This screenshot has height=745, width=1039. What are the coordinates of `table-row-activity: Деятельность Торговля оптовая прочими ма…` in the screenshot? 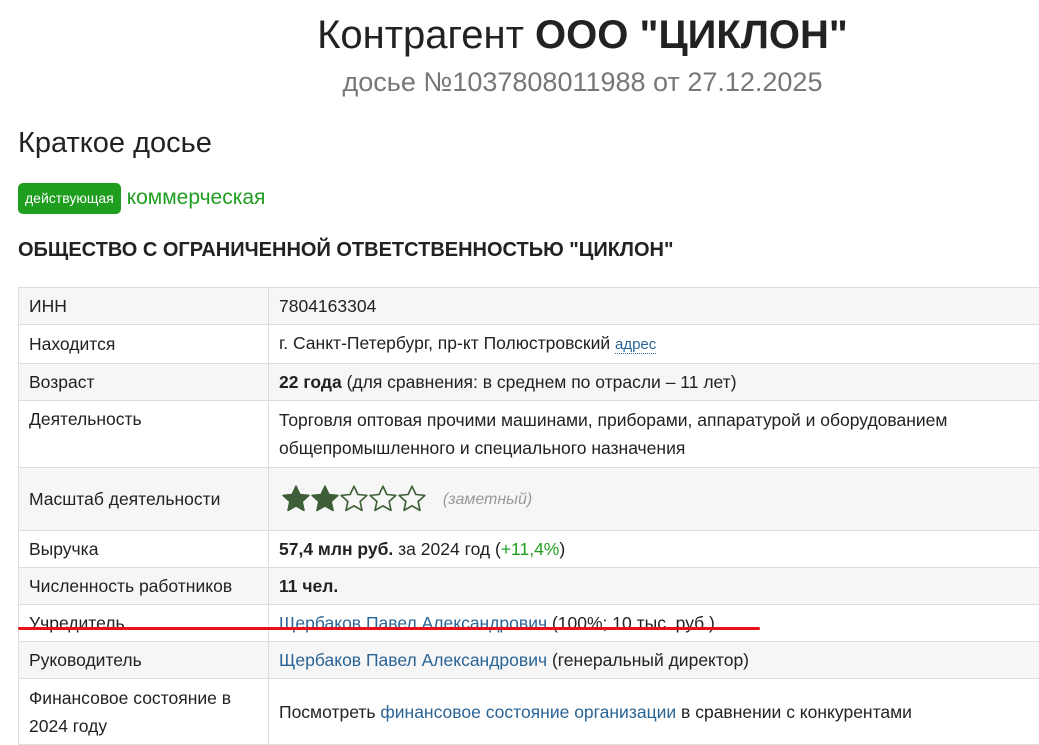 It's located at (528, 434).